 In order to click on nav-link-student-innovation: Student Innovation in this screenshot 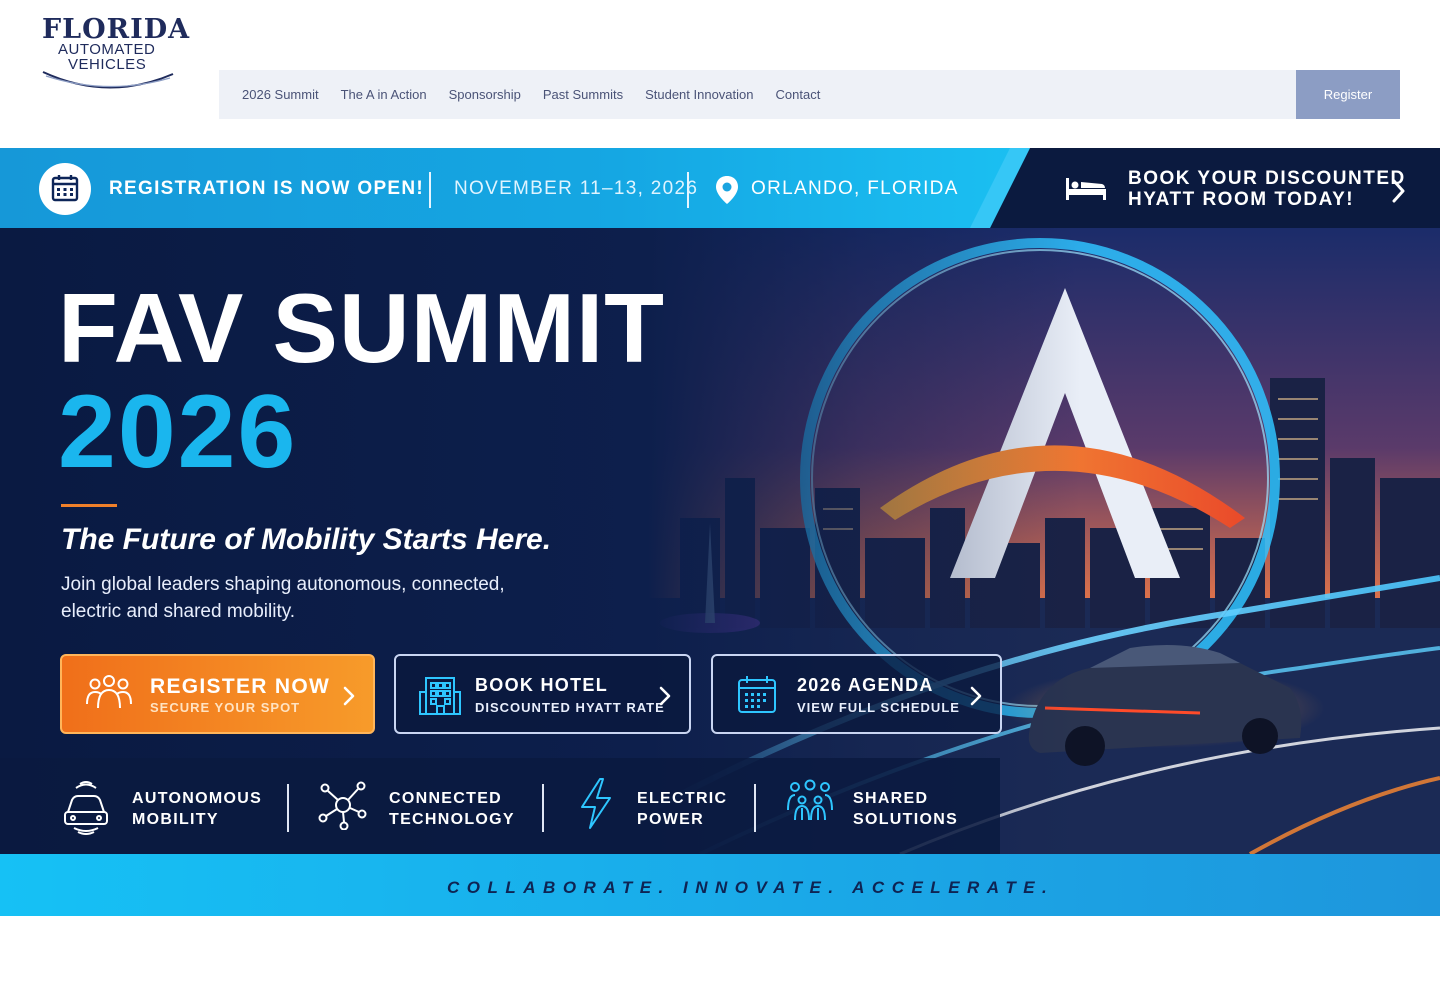, I will do `click(699, 94)`.